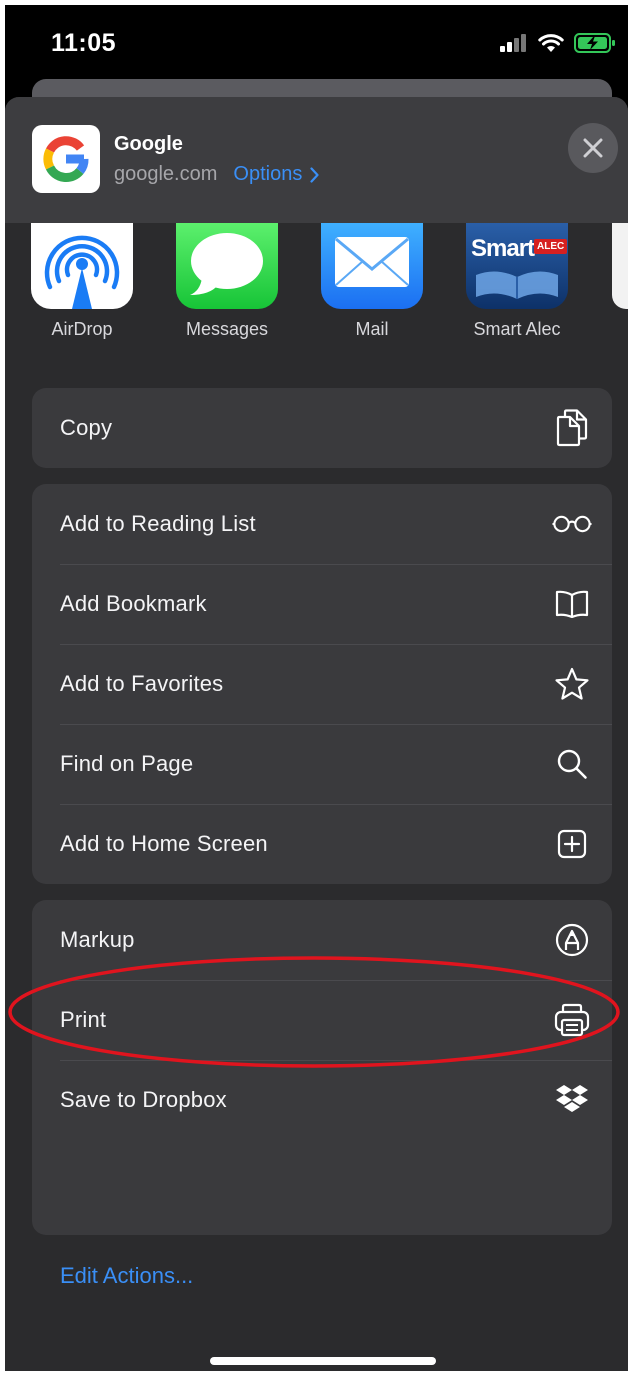 The height and width of the screenshot is (1376, 633). Describe the element at coordinates (372, 266) in the screenshot. I see `mail-icon` at that location.